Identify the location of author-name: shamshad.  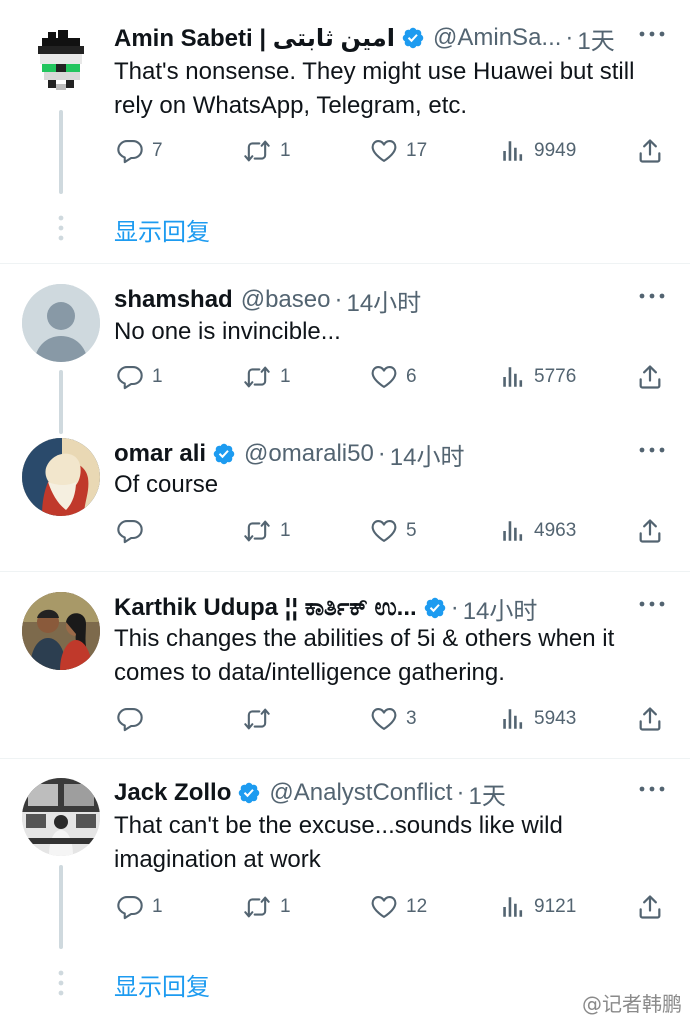
(173, 300).